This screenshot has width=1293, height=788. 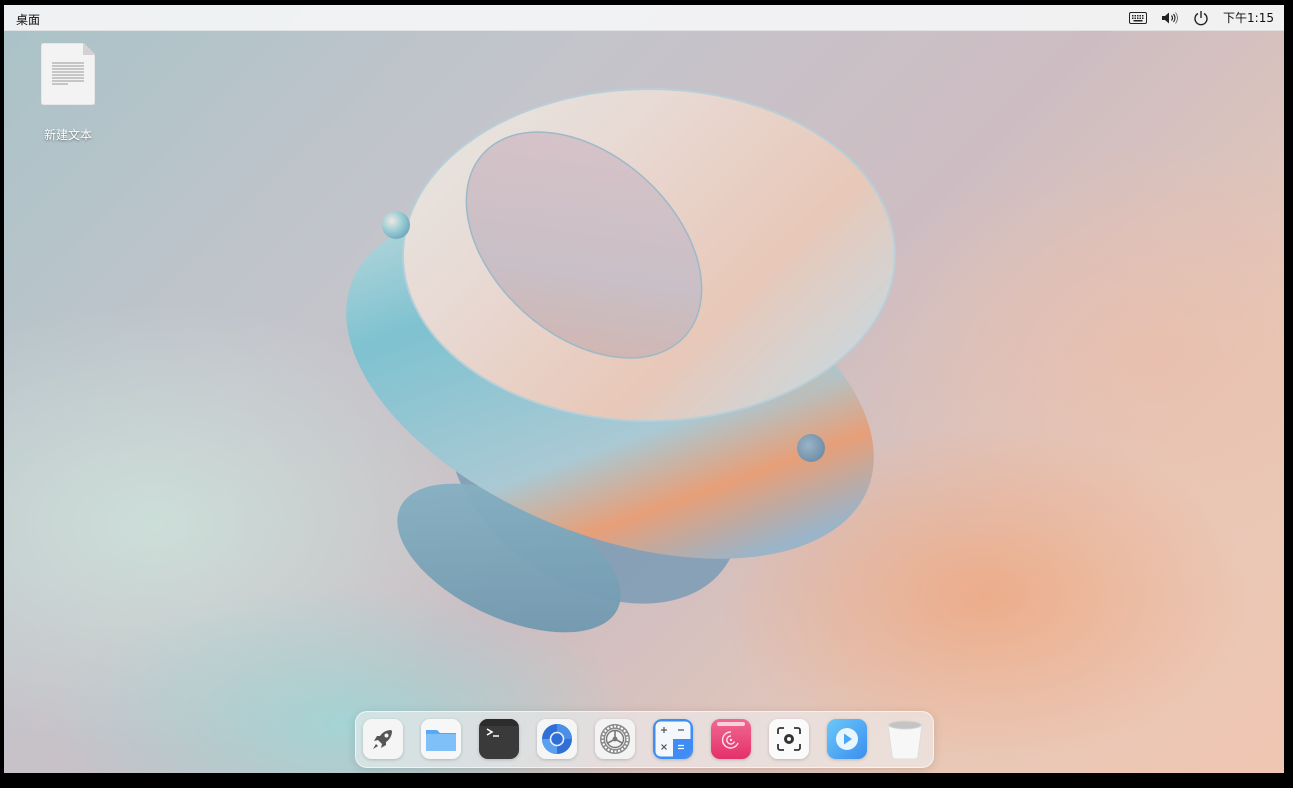 I want to click on settings-gear-icon, so click(x=615, y=739).